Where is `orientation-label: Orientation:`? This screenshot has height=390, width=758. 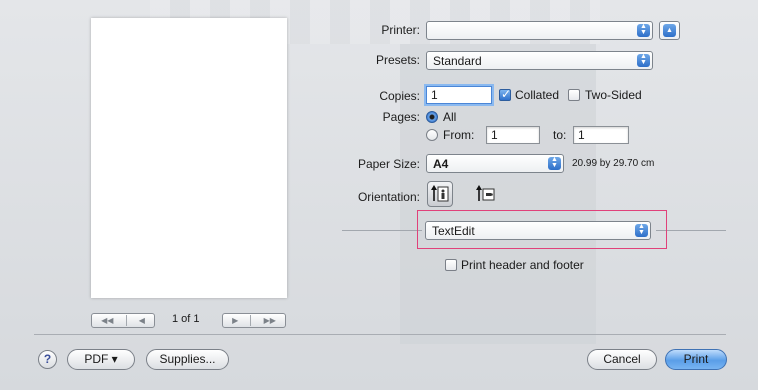 orientation-label: Orientation: is located at coordinates (388, 197).